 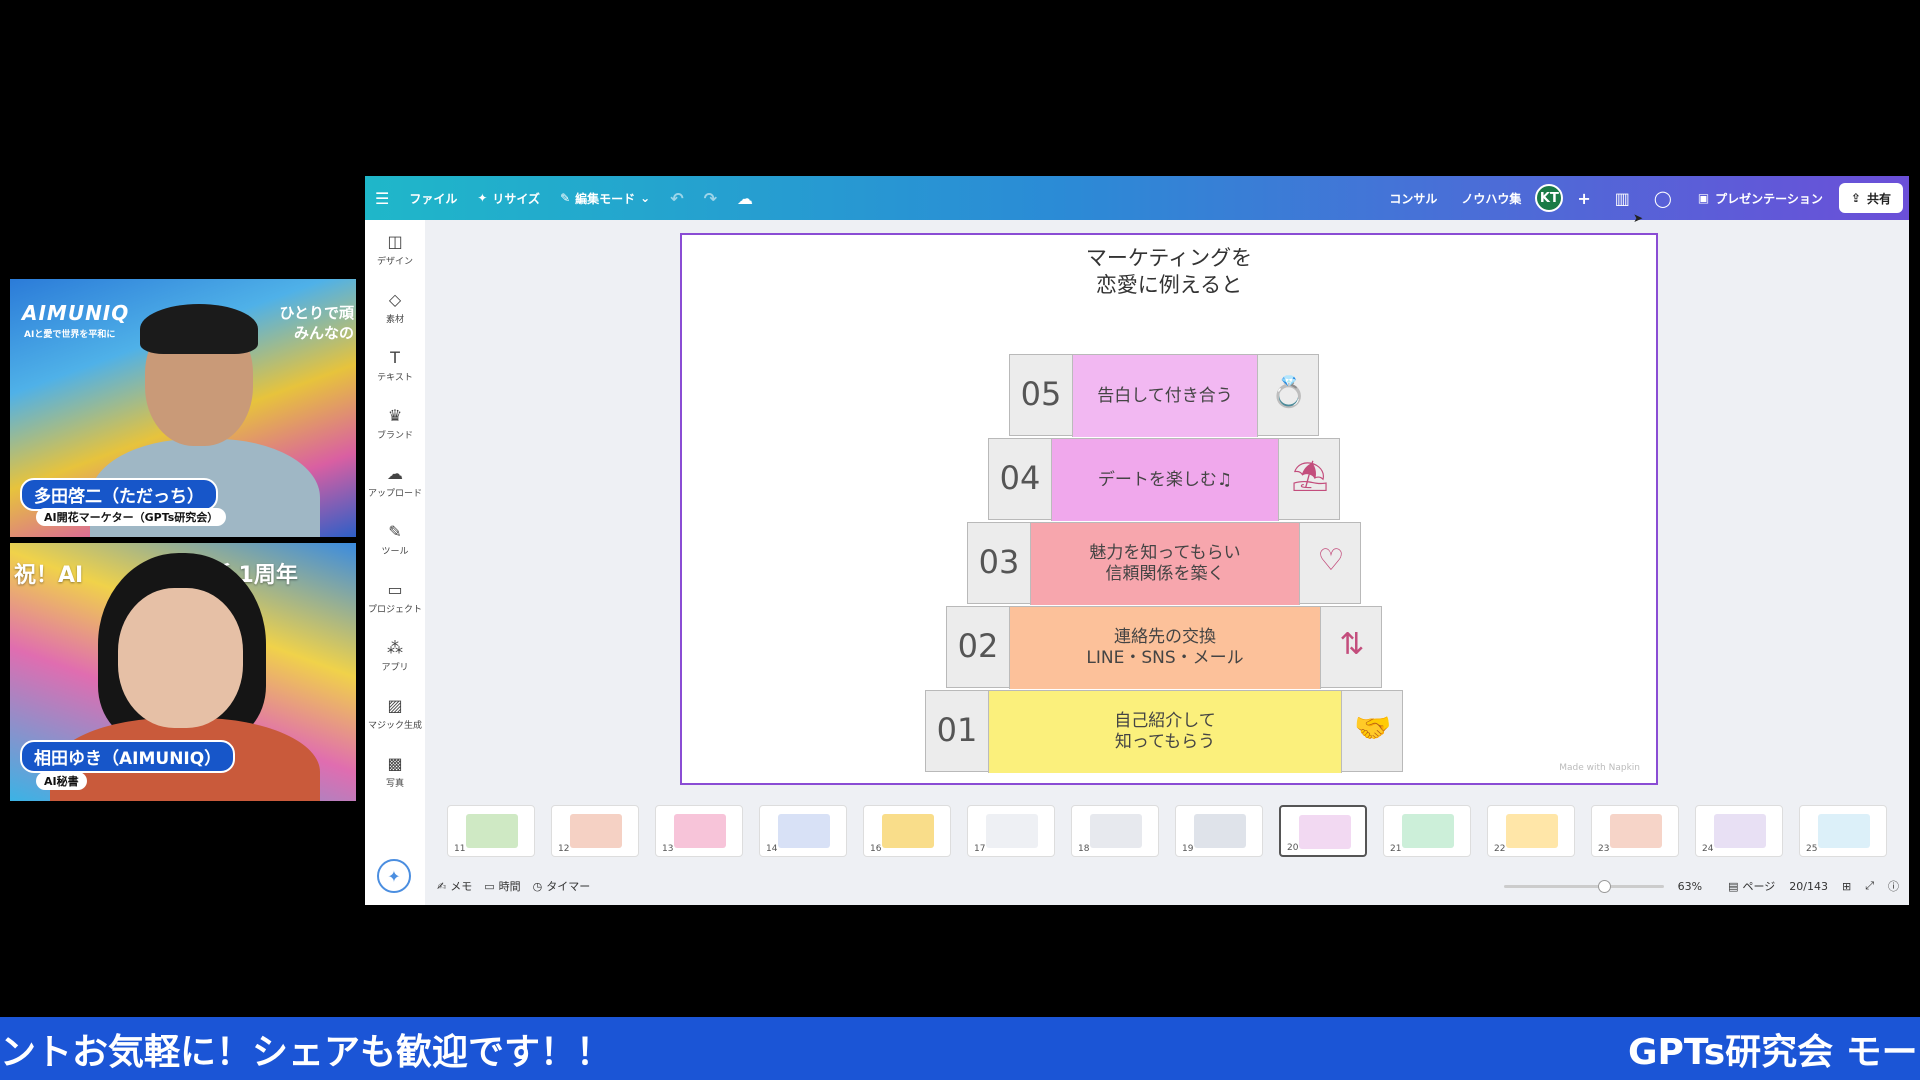 What do you see at coordinates (710, 198) in the screenshot?
I see `redo-button: ↷` at bounding box center [710, 198].